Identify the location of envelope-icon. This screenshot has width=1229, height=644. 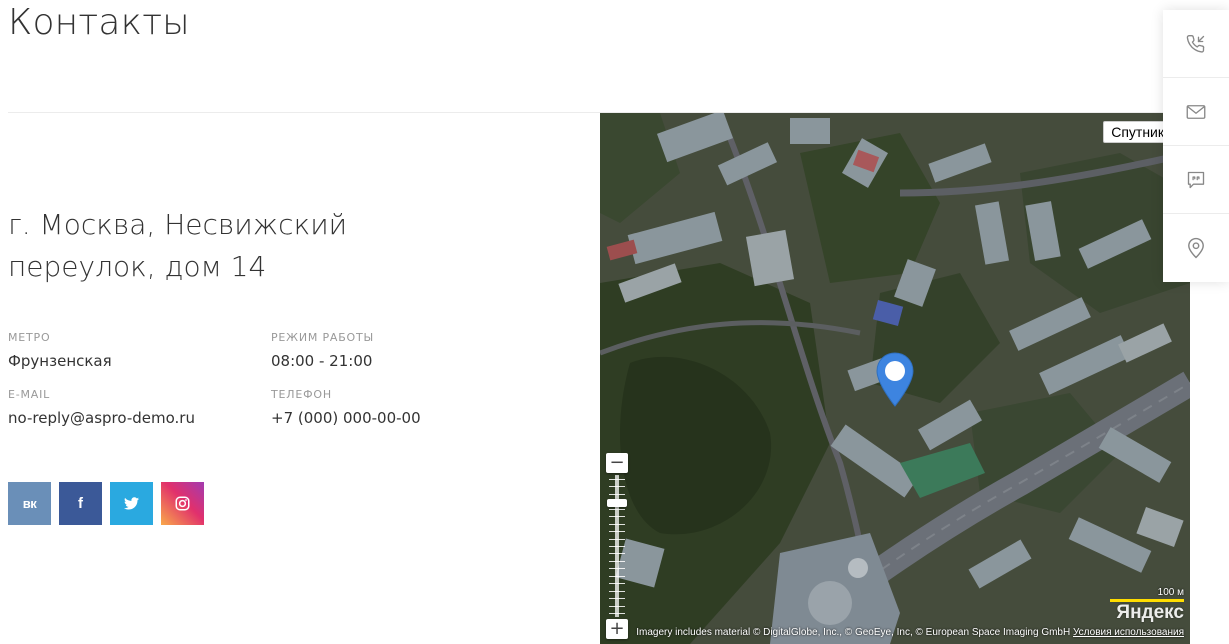
(1196, 111).